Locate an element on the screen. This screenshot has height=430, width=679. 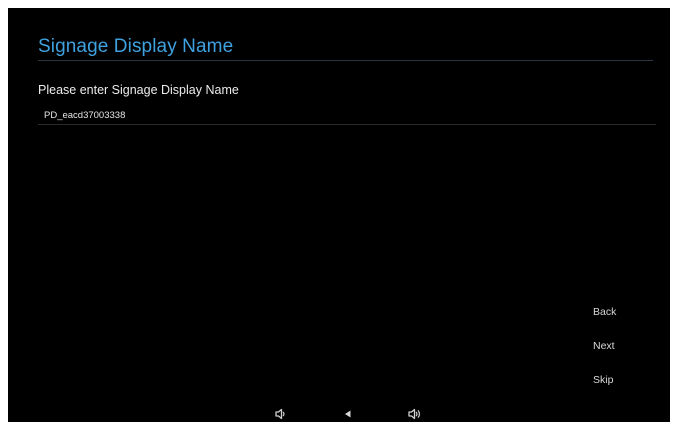
back-triangle-icon is located at coordinates (348, 414).